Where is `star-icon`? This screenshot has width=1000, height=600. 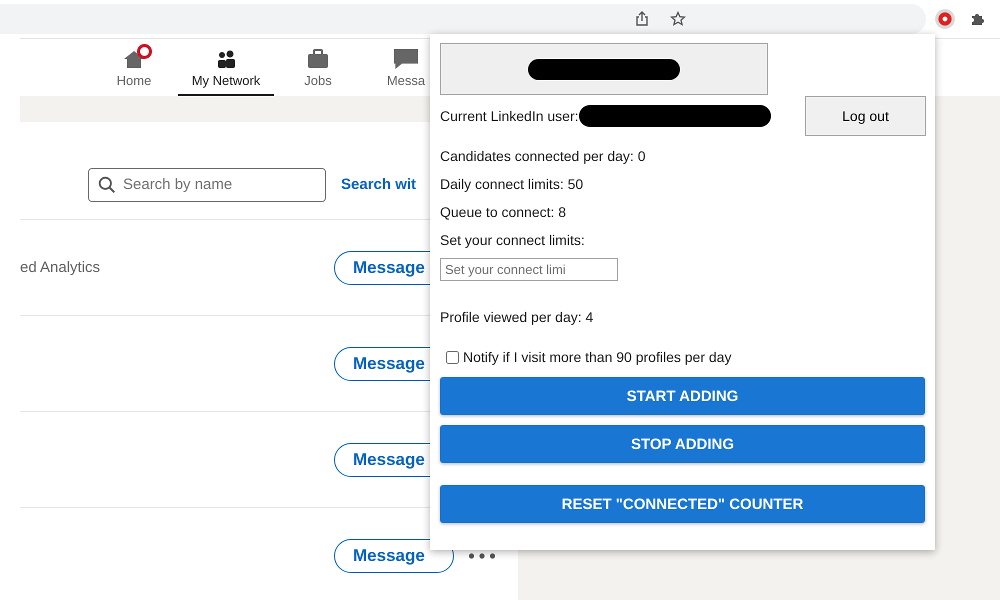
star-icon is located at coordinates (678, 19).